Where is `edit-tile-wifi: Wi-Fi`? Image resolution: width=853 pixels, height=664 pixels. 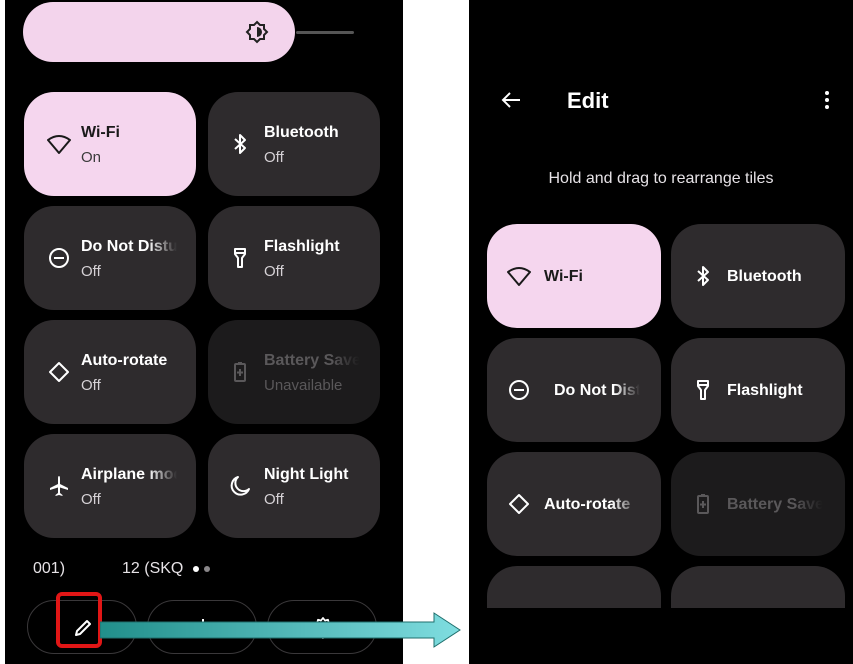 edit-tile-wifi: Wi-Fi is located at coordinates (574, 276).